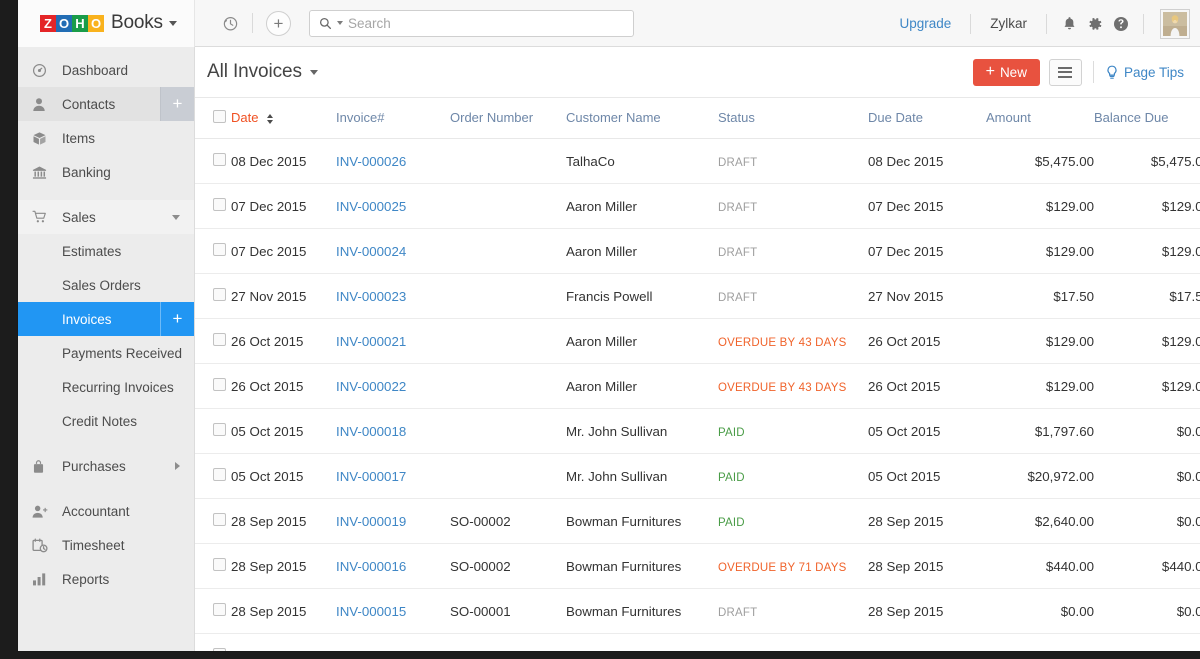 This screenshot has height=659, width=1200. Describe the element at coordinates (283, 118) in the screenshot. I see `column-header-date: Date` at that location.